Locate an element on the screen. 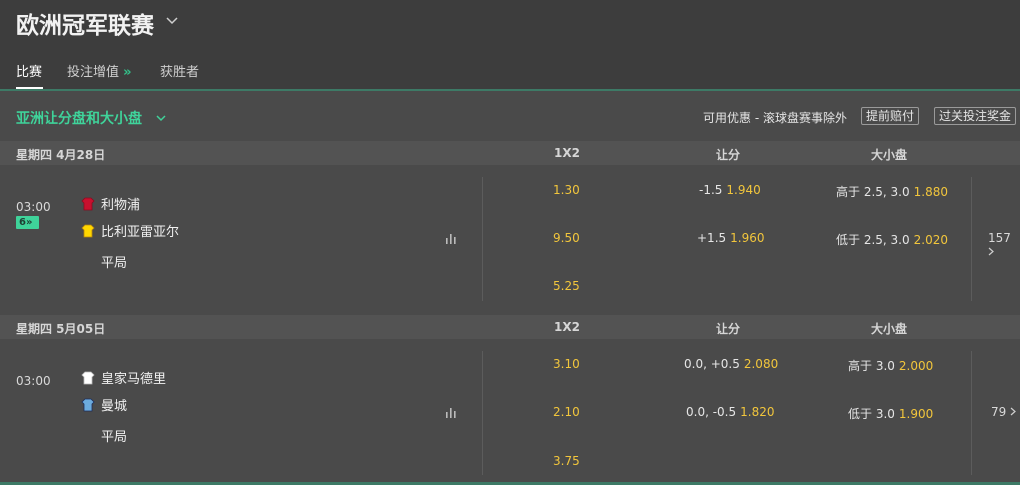  total-odds: 1.900 is located at coordinates (916, 414).